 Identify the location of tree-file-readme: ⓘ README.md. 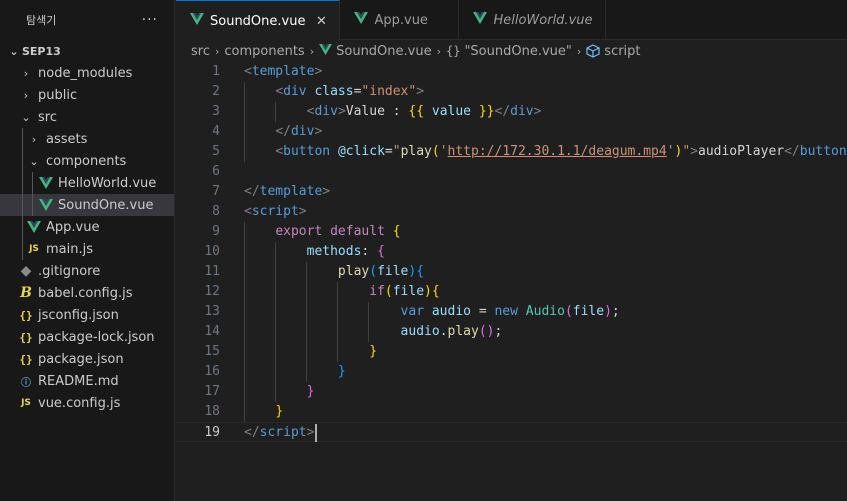
(87, 381).